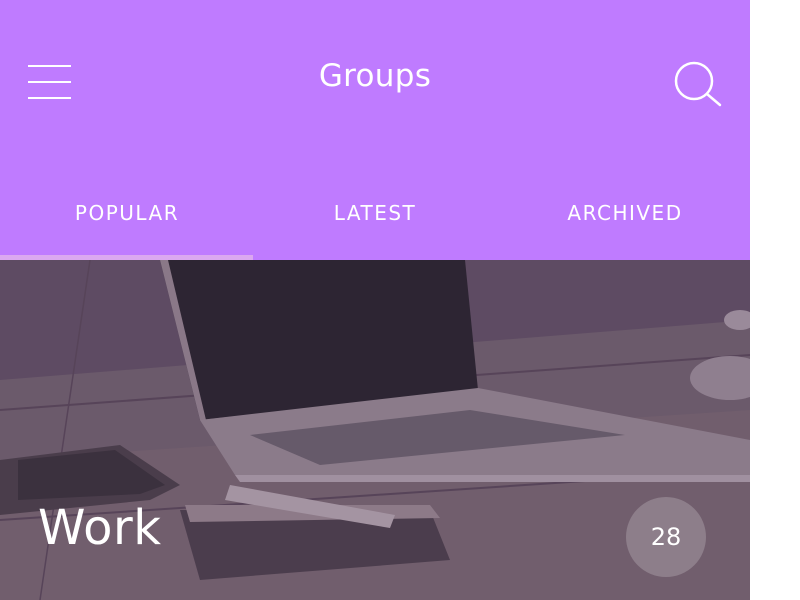  Describe the element at coordinates (666, 537) in the screenshot. I see `member-count-badge: 28` at that location.